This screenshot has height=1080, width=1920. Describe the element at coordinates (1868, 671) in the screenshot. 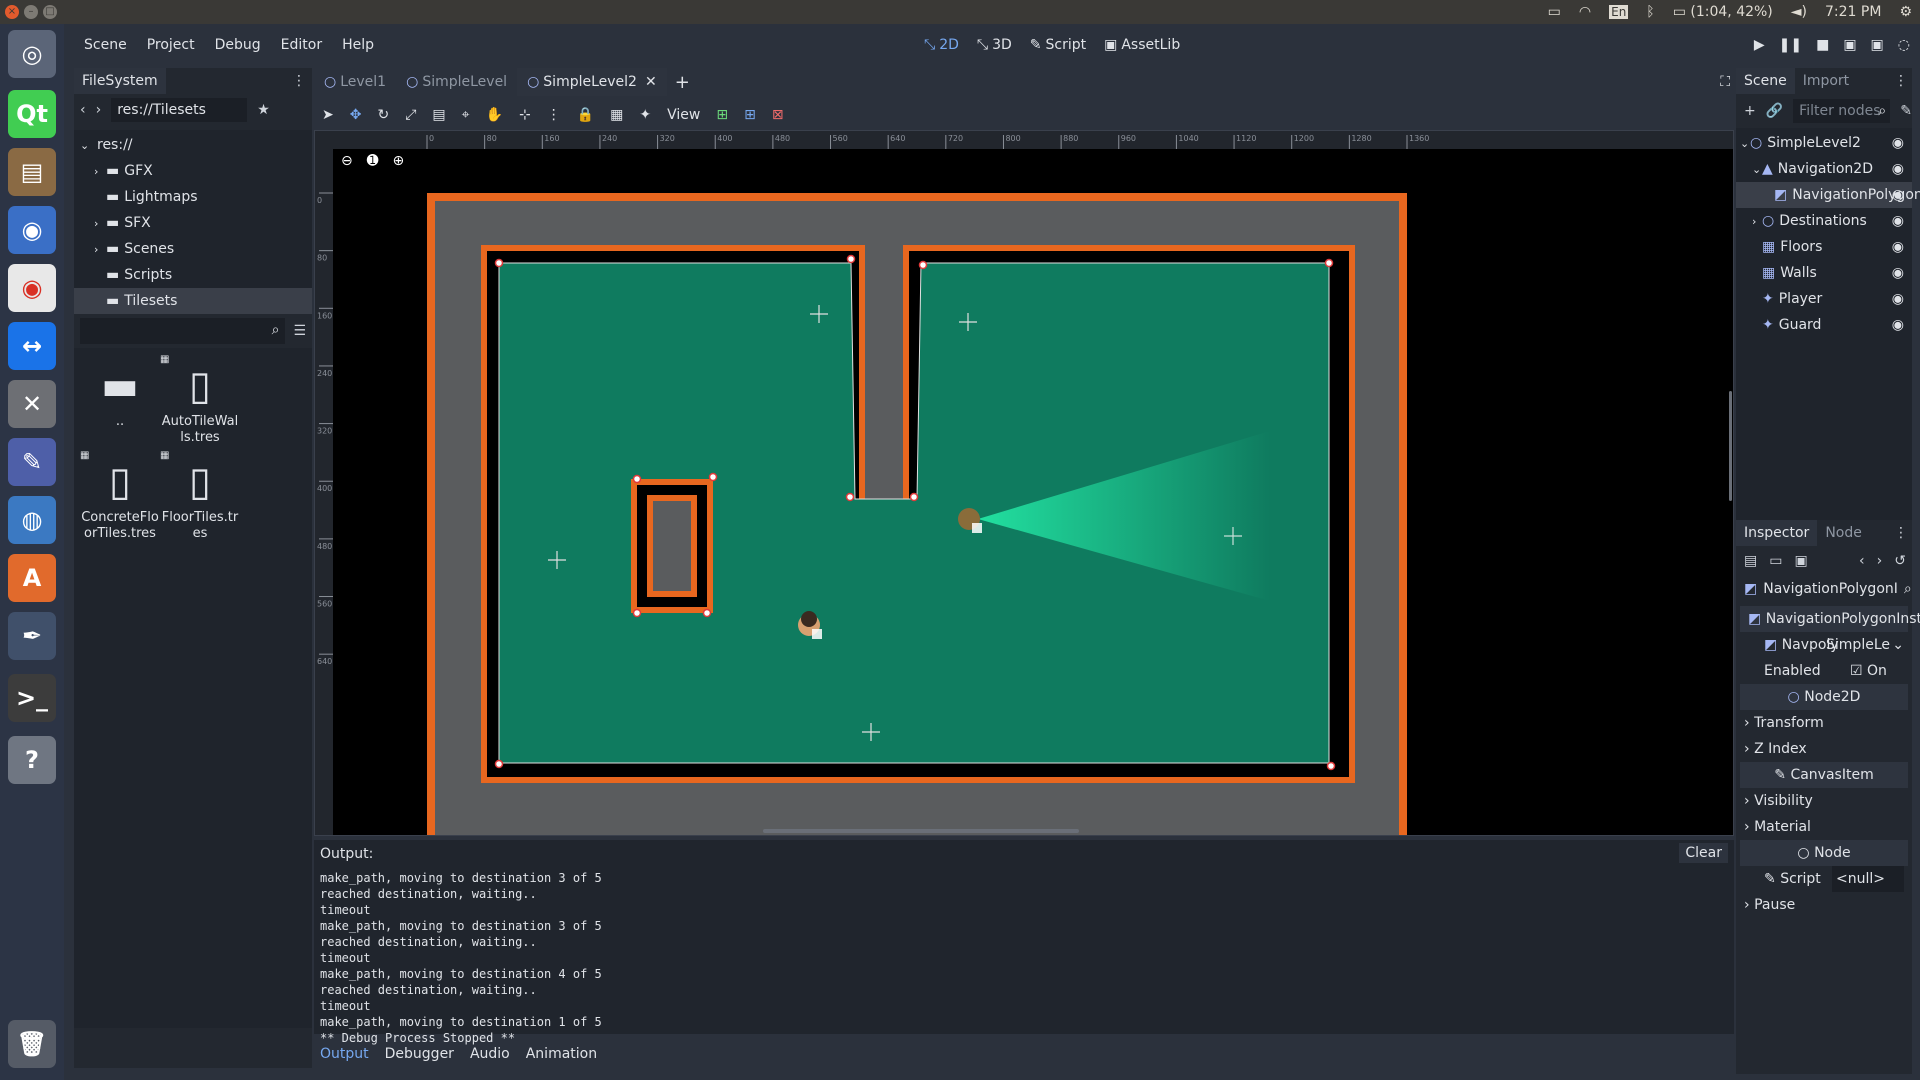

I see `enabled-checkbox: ☑ On` at that location.